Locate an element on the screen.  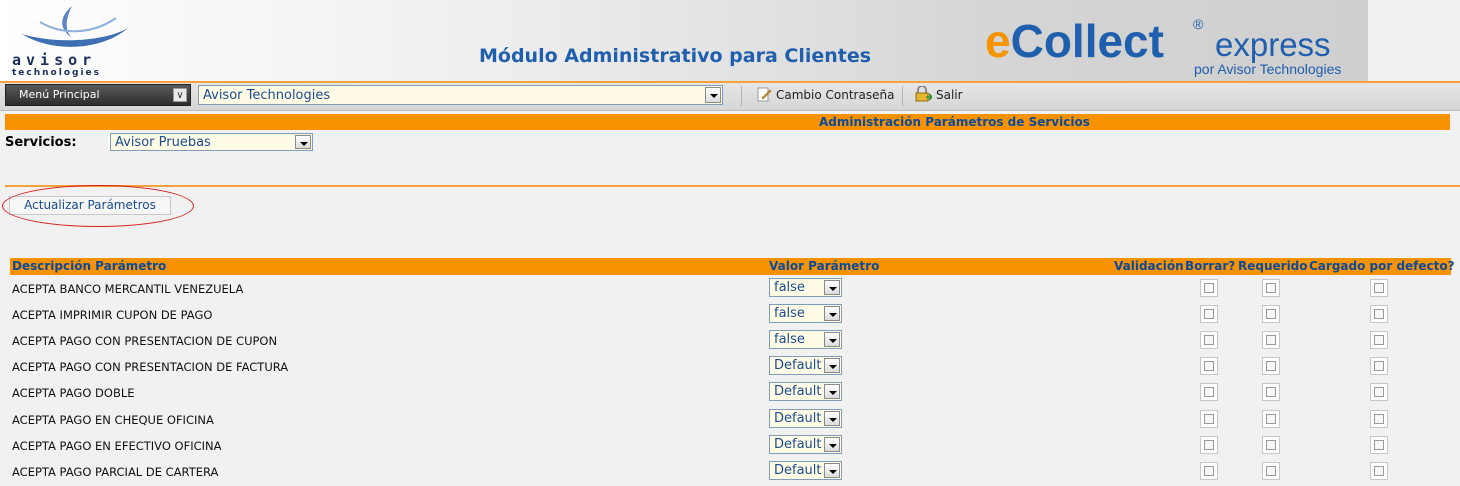
lock-exit-icon is located at coordinates (924, 95).